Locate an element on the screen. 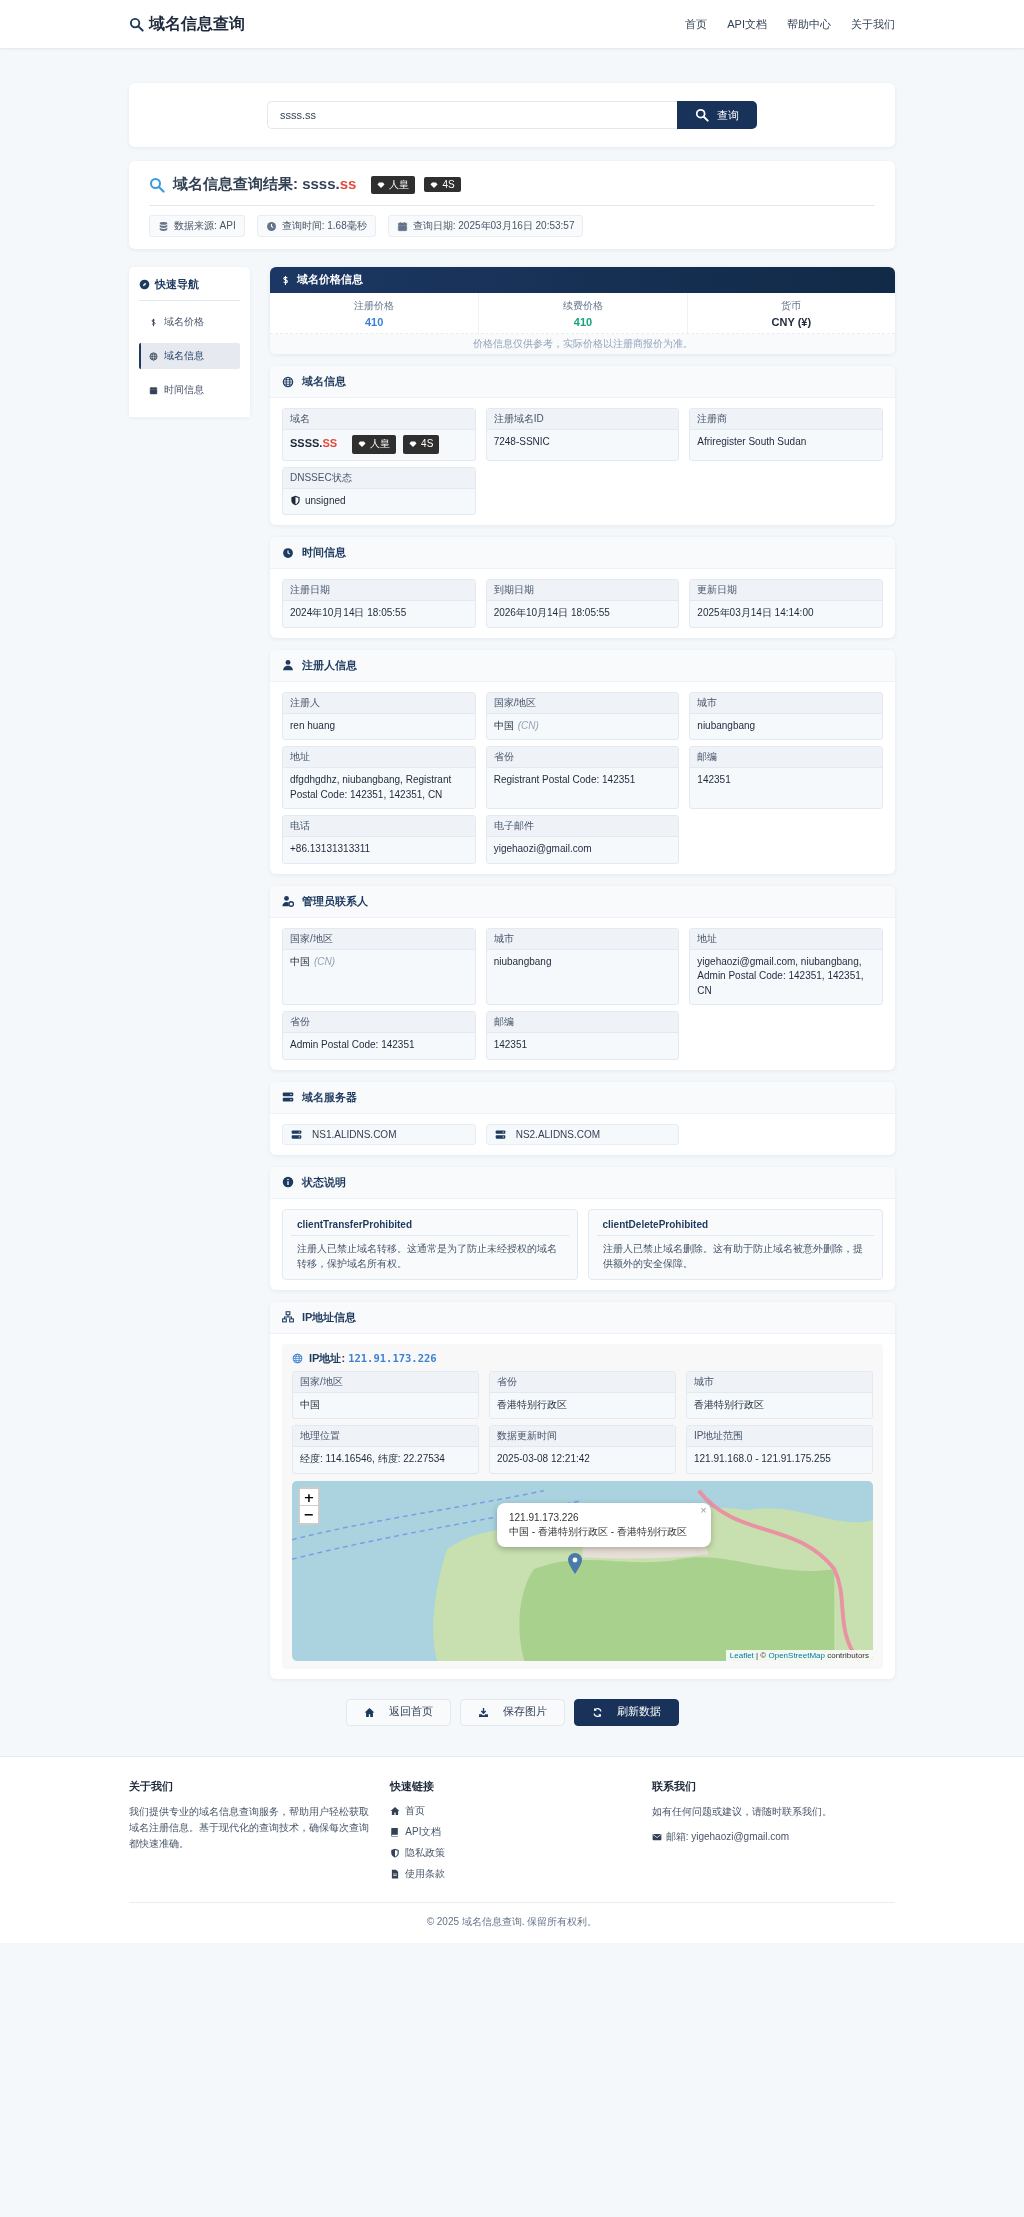 This screenshot has height=2217, width=1024. shield-icon is located at coordinates (295, 501).